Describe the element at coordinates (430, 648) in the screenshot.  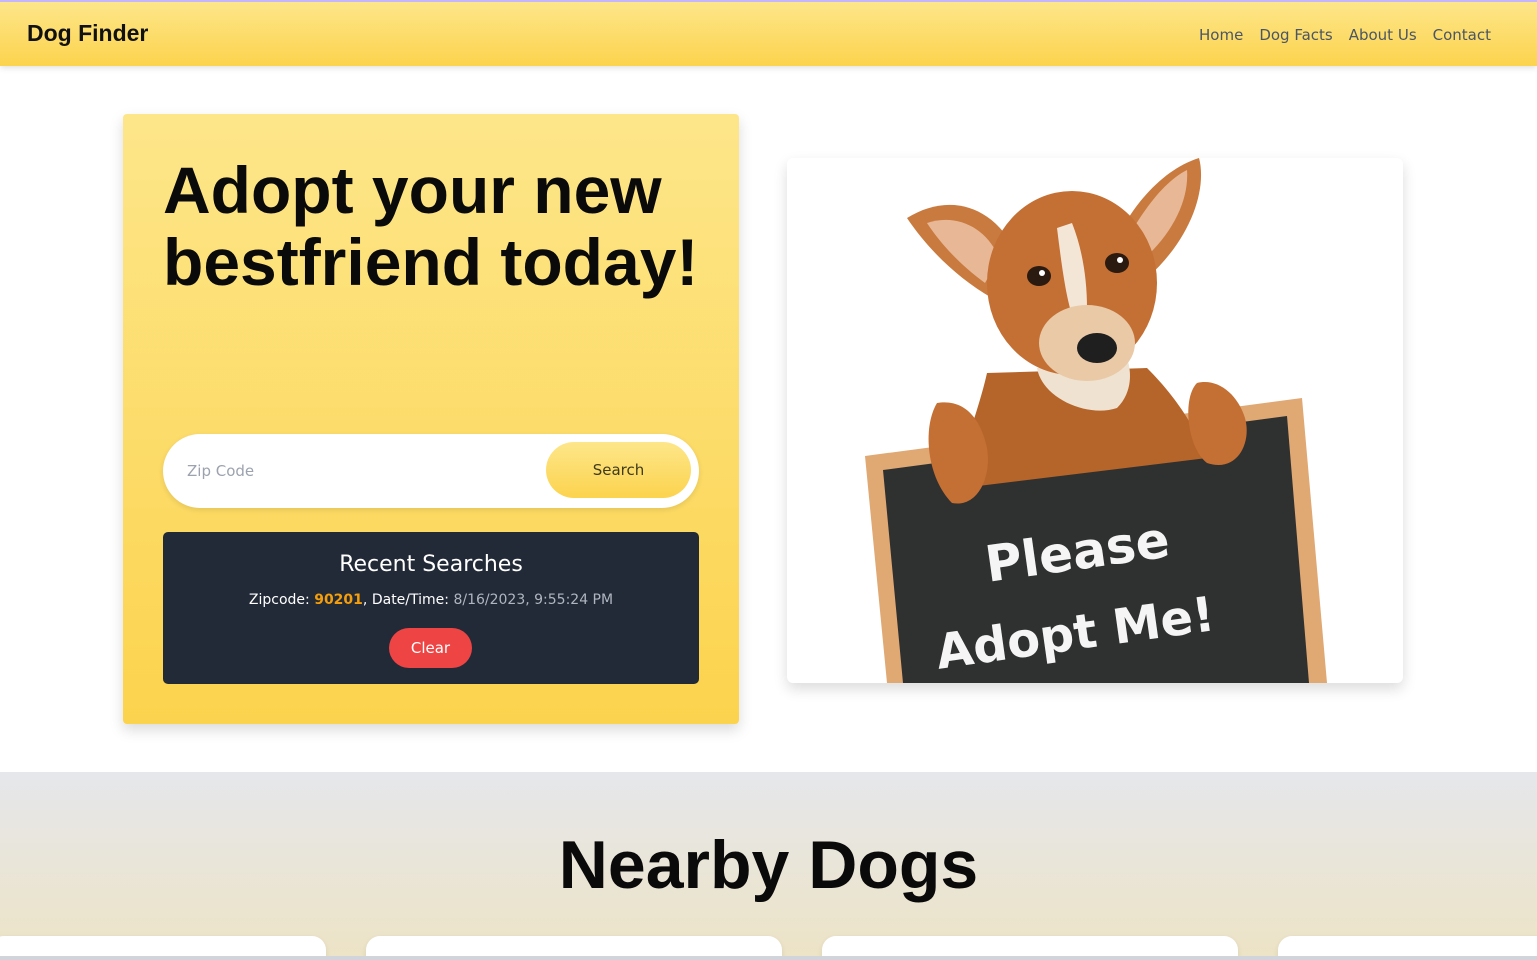
I see `clear-button: Clear` at that location.